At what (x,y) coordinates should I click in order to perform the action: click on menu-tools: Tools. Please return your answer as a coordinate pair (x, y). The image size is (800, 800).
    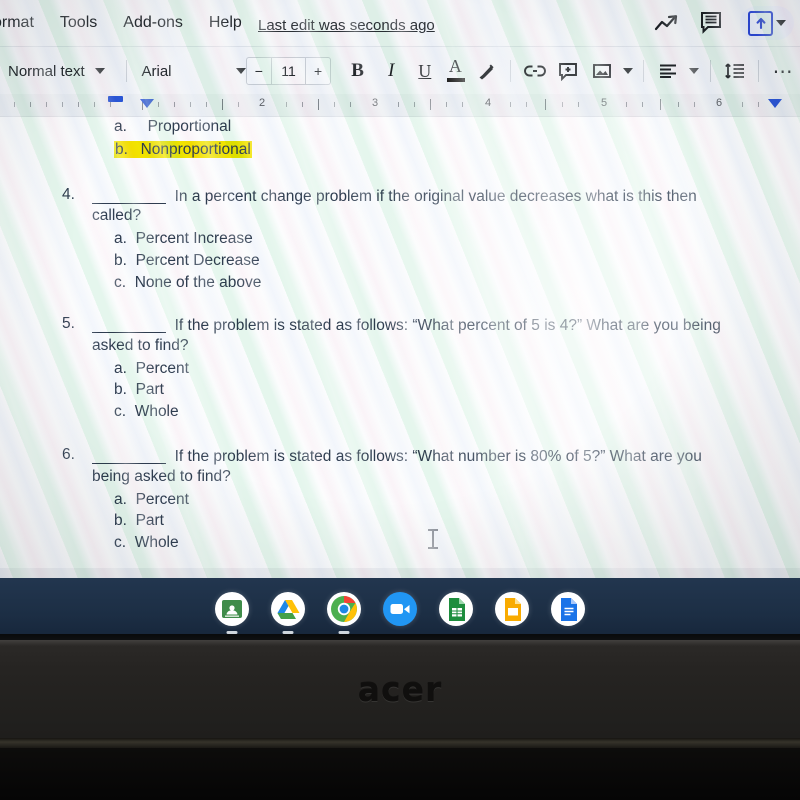
    Looking at the image, I should click on (78, 23).